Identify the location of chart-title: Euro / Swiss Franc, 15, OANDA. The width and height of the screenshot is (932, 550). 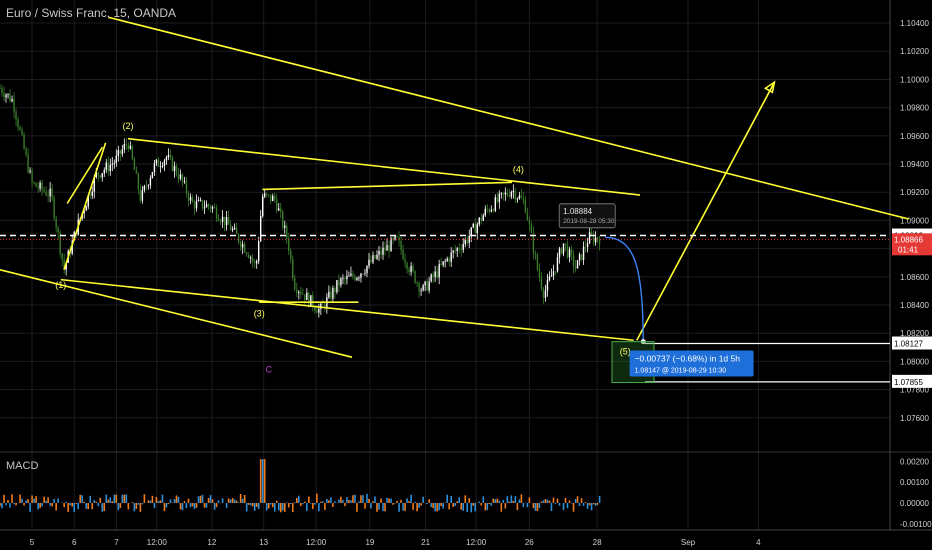
(91, 13).